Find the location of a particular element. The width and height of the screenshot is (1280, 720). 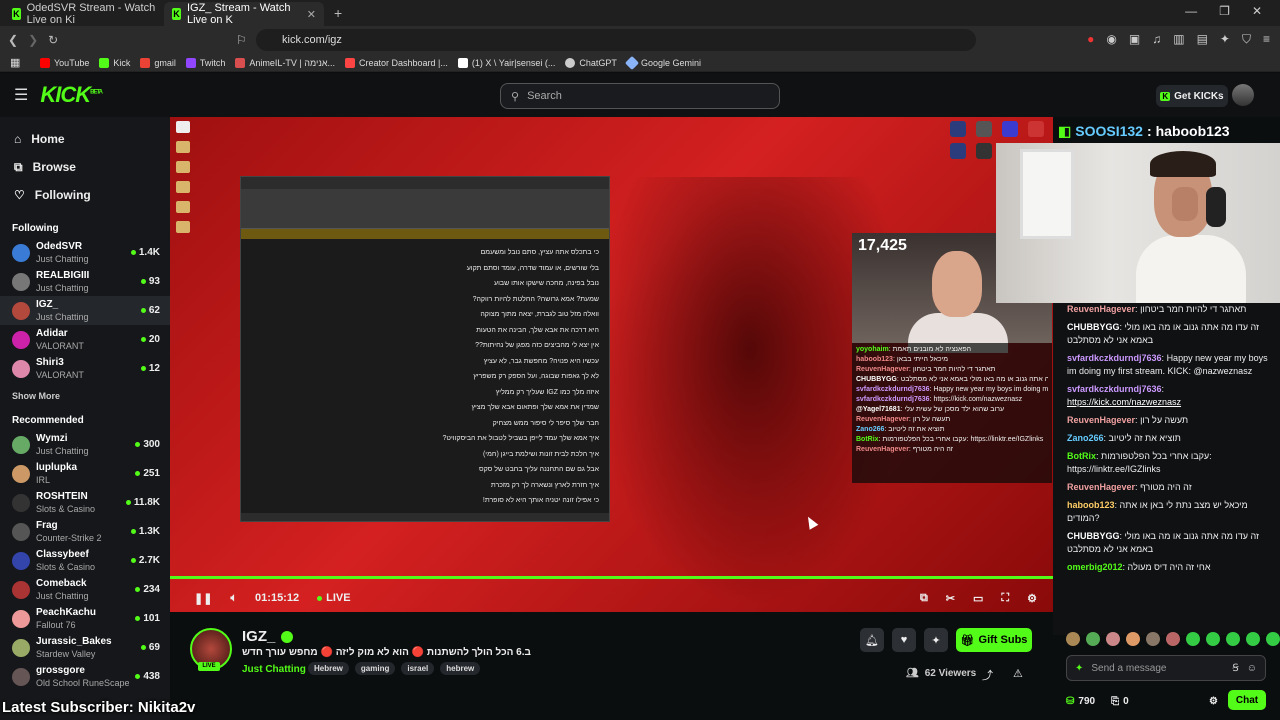

theater-mode-icon: ▭ is located at coordinates (978, 598).